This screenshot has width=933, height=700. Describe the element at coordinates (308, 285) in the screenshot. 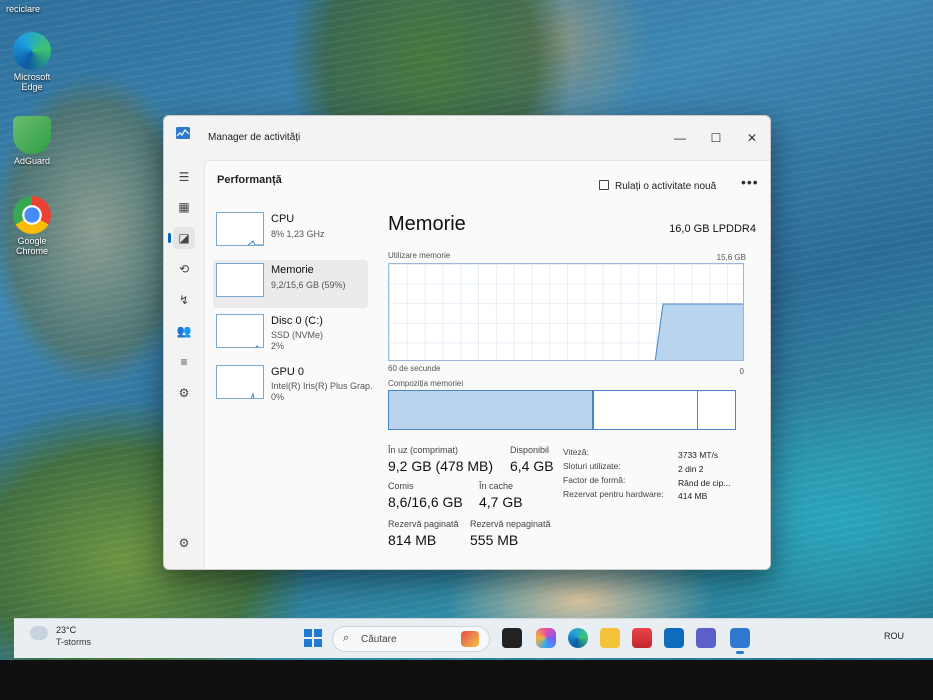

I see `resource-detail: 9,2/15,6 GB (59%)` at that location.